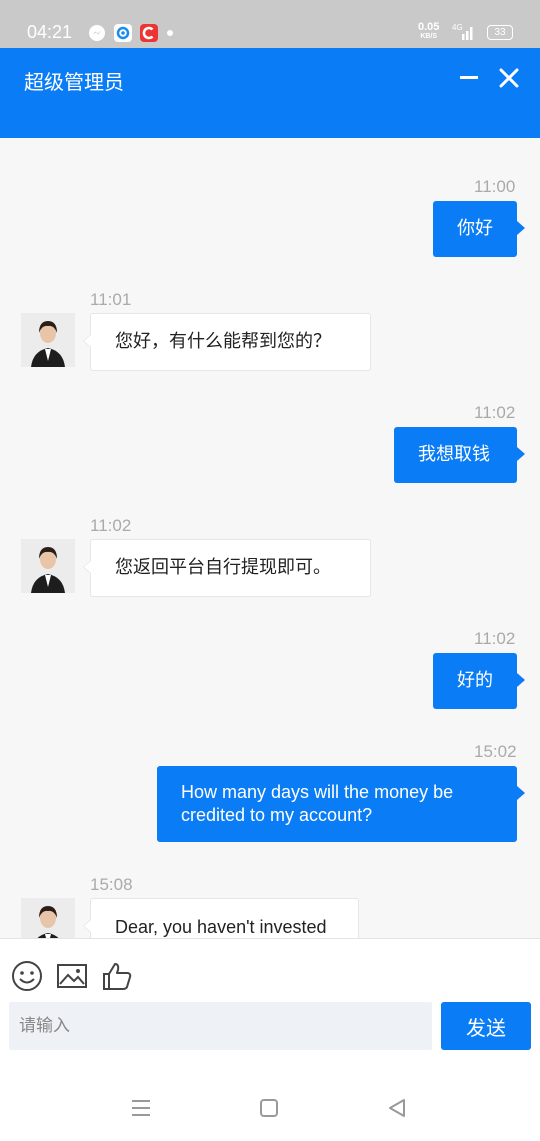 The image size is (540, 1141). What do you see at coordinates (123, 33) in the screenshot?
I see `browser-icon` at bounding box center [123, 33].